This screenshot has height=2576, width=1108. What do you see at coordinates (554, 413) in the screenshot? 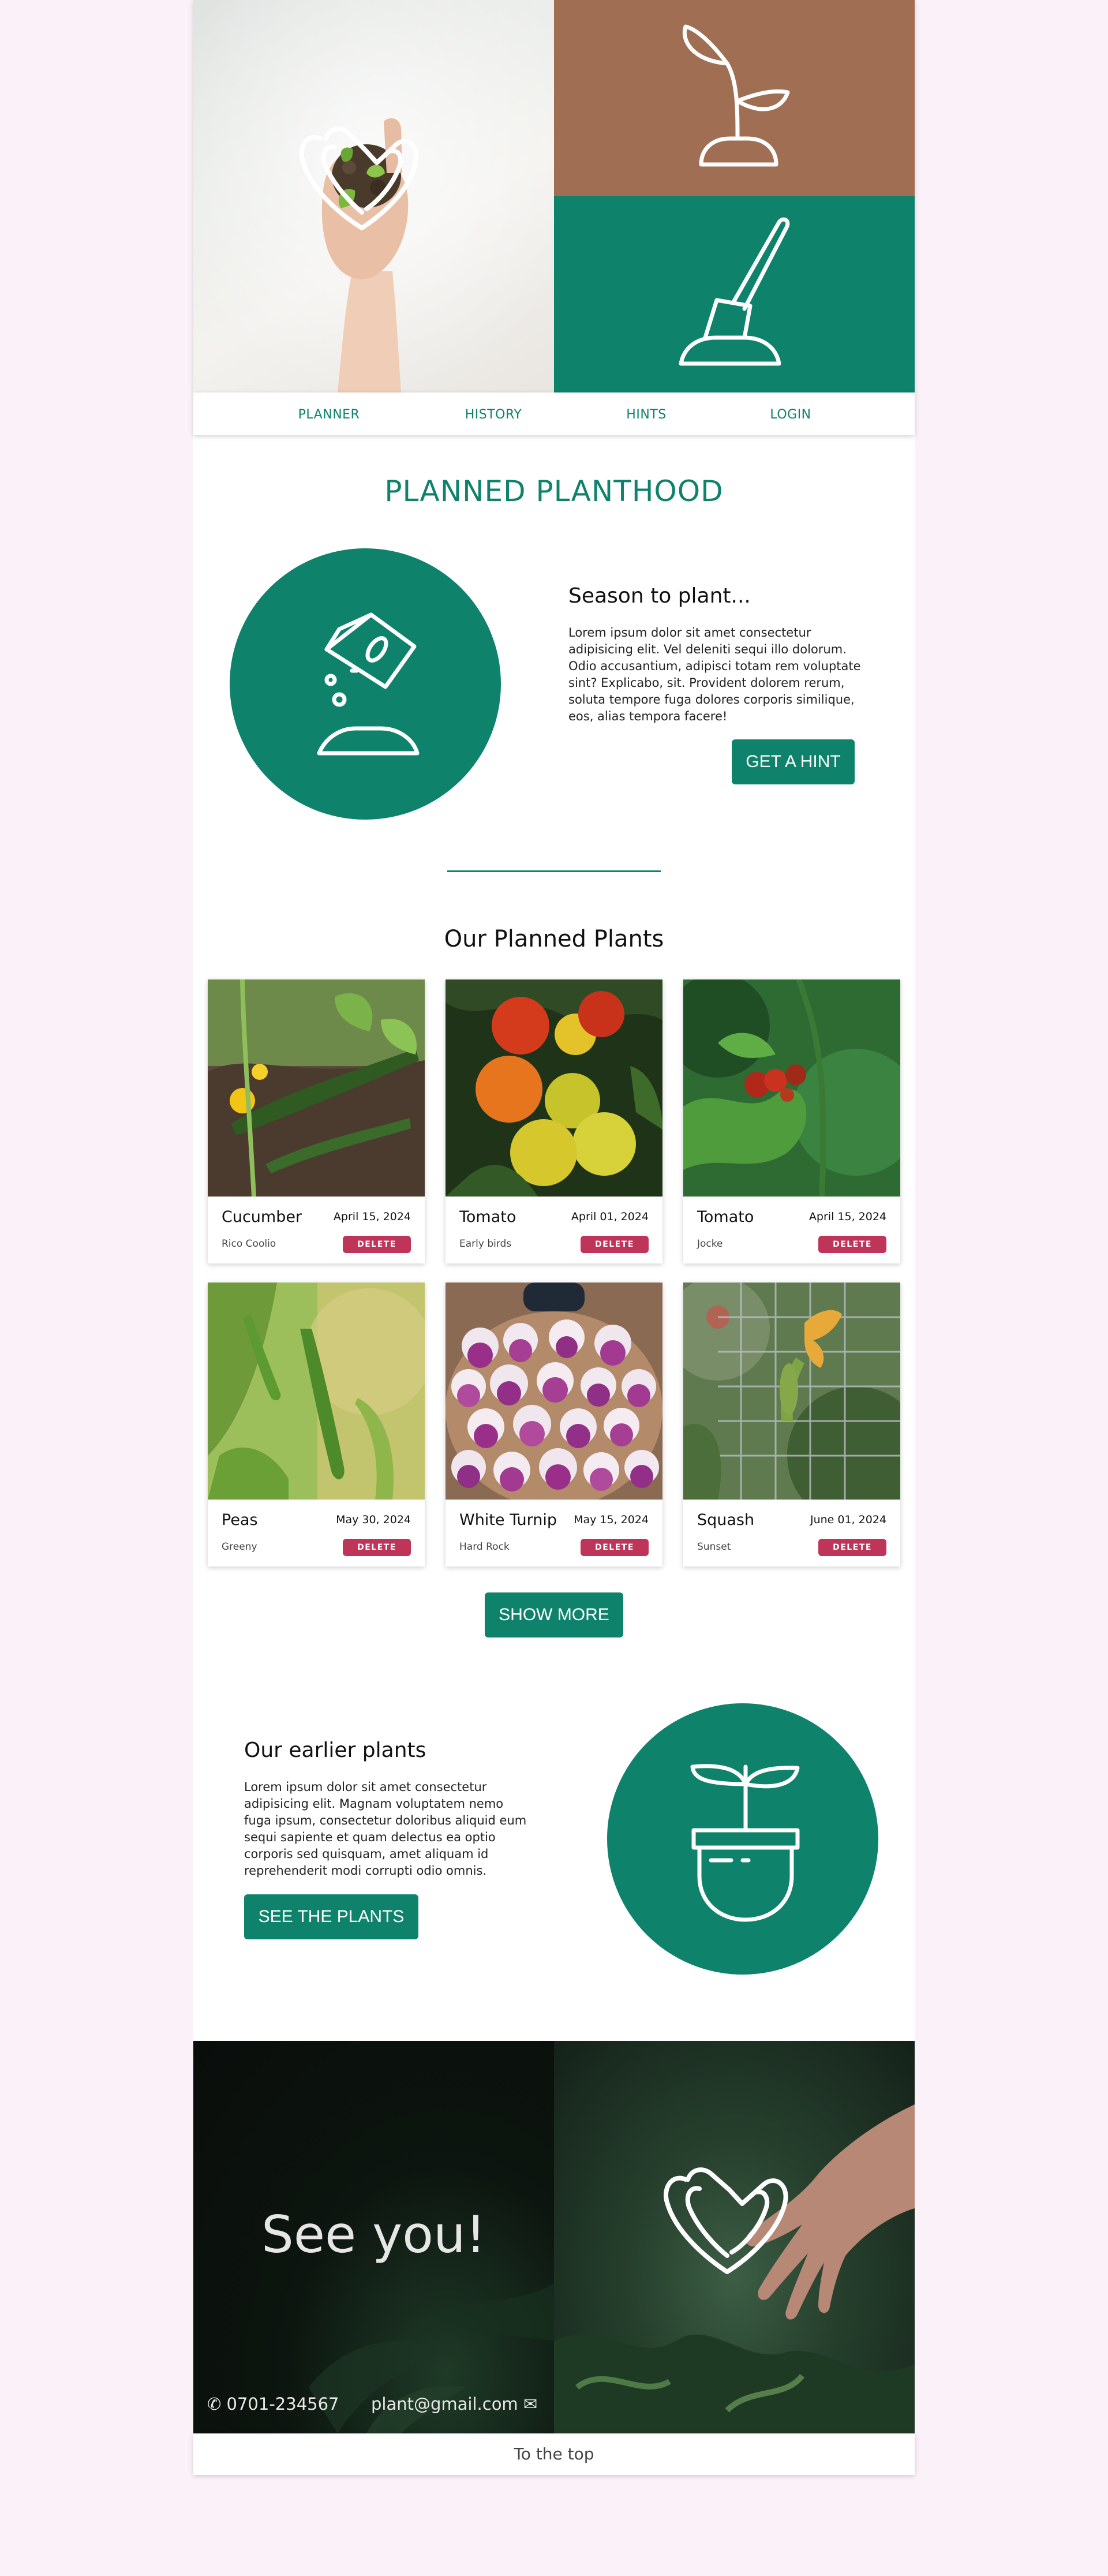
I see `main-nav: PLANNER HISTORY HINTS LOGIN` at bounding box center [554, 413].